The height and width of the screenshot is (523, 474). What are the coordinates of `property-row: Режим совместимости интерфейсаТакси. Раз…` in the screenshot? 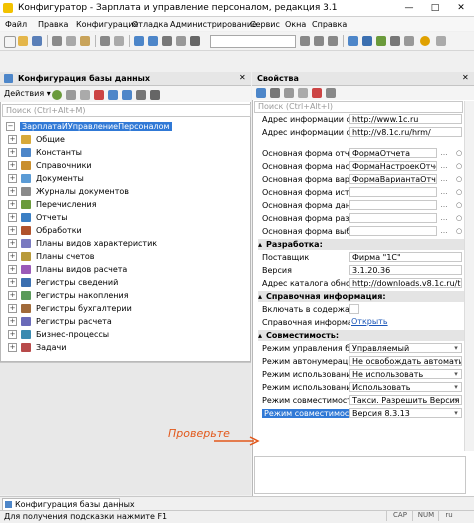 It's located at (361, 400).